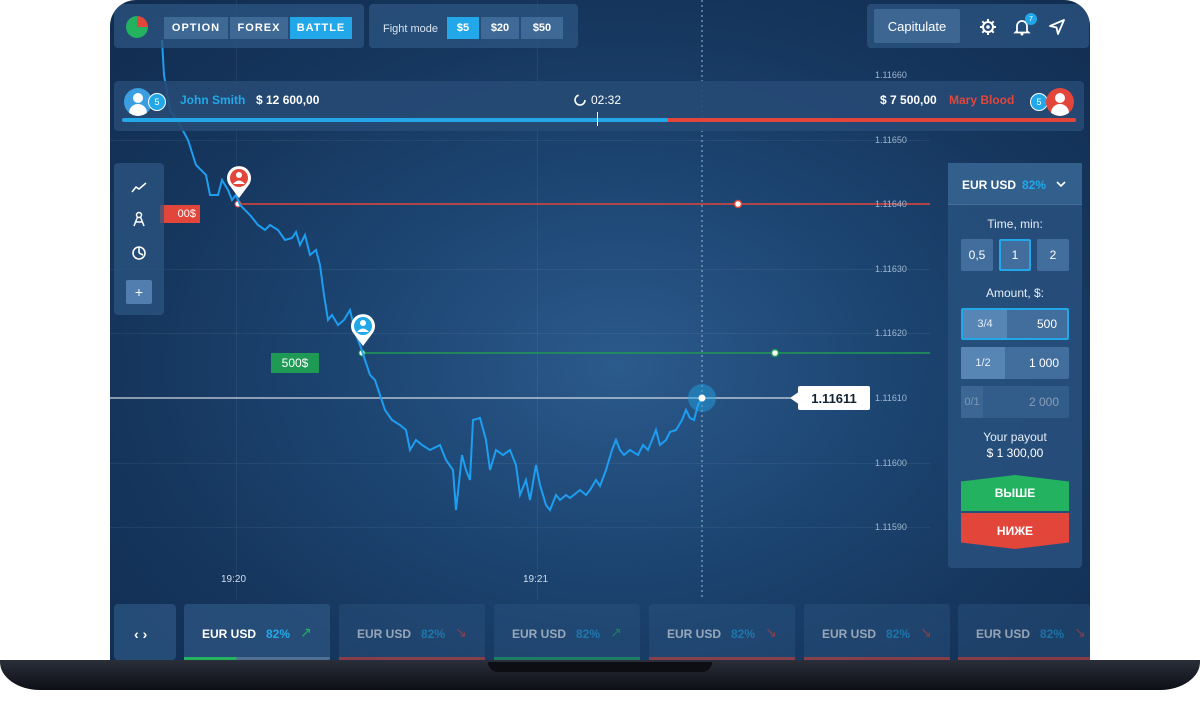 Image resolution: width=1200 pixels, height=712 pixels. What do you see at coordinates (908, 100) in the screenshot?
I see `player-right-balance: $ 7 500,00` at bounding box center [908, 100].